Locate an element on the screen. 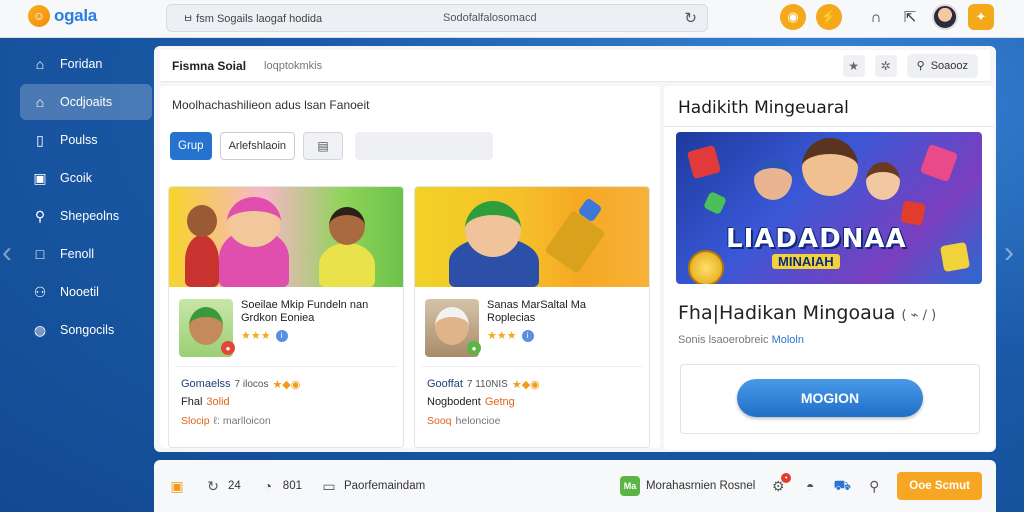  play-box: MOGION is located at coordinates (830, 399).